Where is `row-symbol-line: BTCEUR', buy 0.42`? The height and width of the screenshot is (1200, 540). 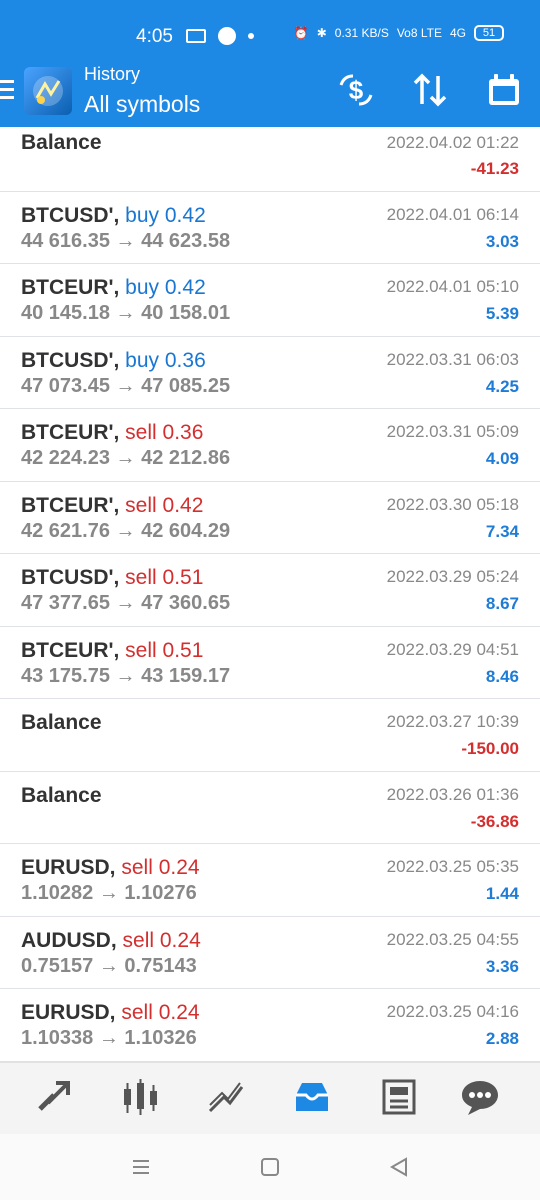
row-symbol-line: BTCEUR', buy 0.42 is located at coordinates (113, 288).